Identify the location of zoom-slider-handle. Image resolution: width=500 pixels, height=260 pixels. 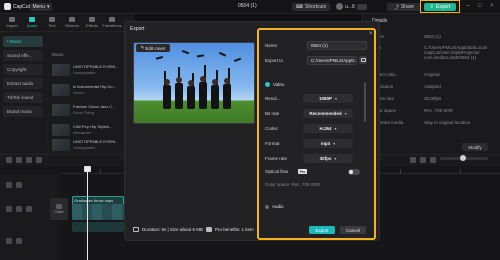
(463, 158).